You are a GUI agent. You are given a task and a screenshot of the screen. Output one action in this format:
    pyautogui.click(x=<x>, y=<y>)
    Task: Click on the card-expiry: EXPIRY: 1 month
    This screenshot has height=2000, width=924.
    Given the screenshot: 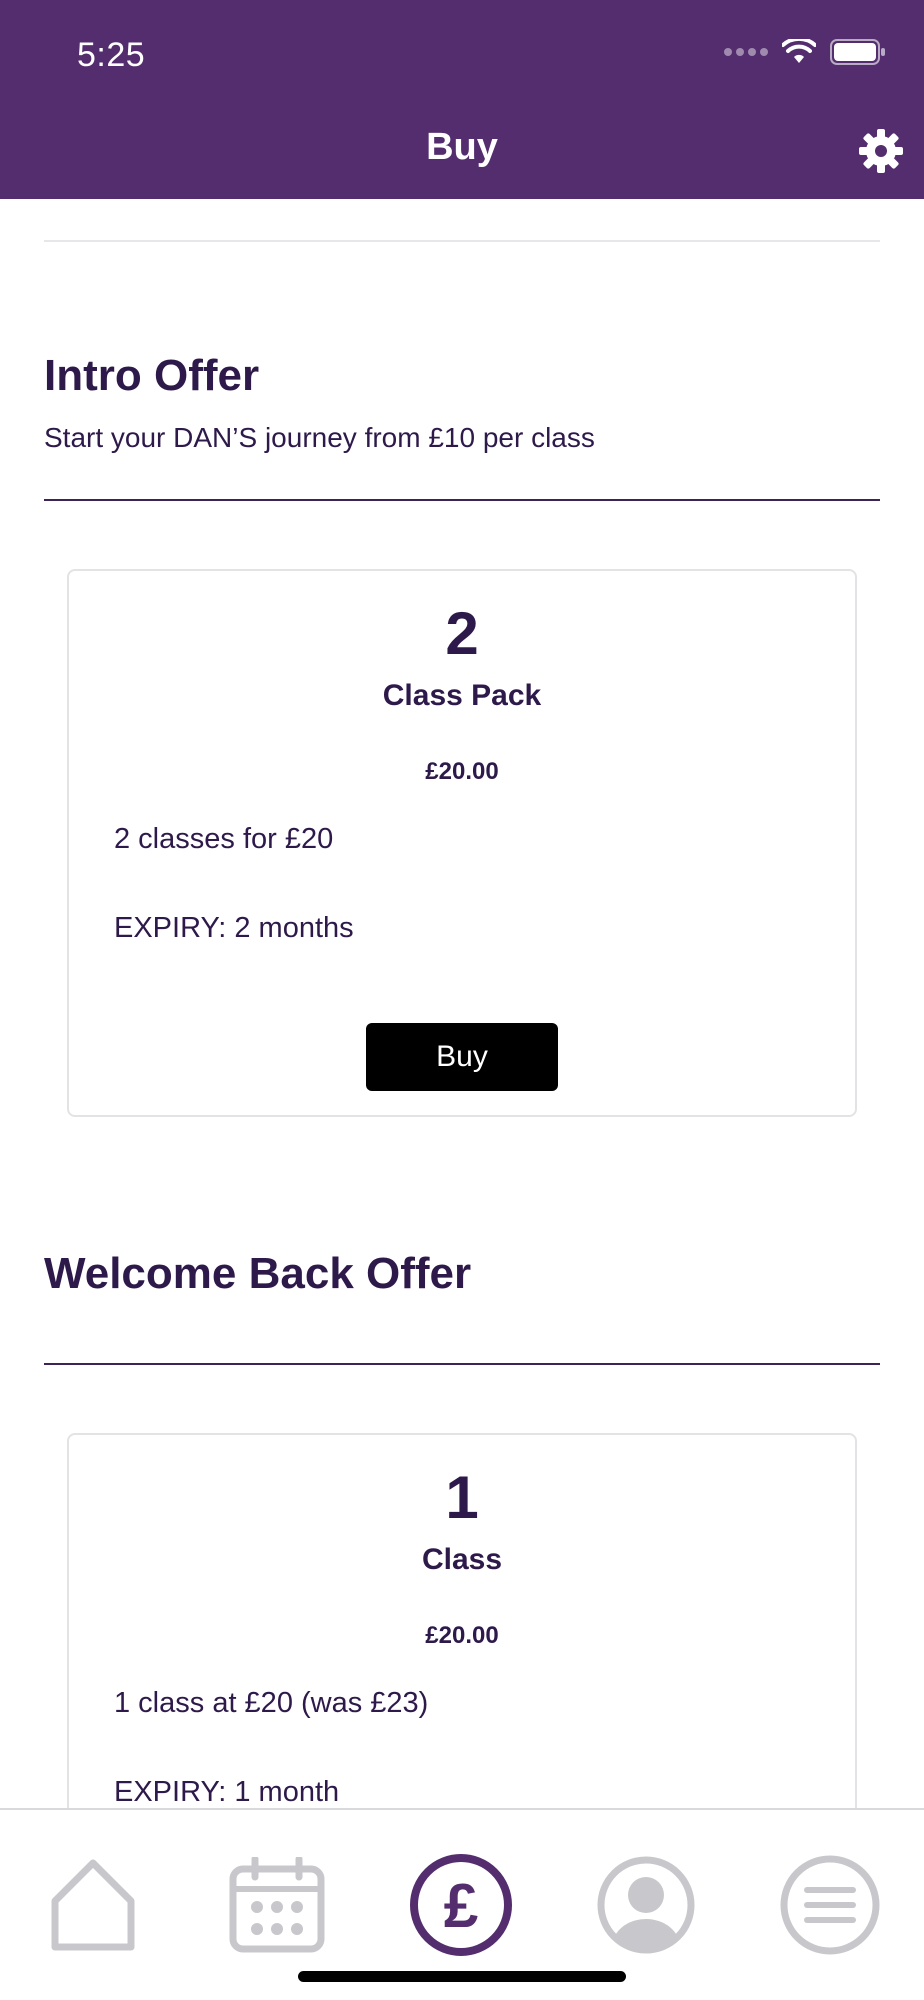 What is the action you would take?
    pyautogui.click(x=227, y=1792)
    